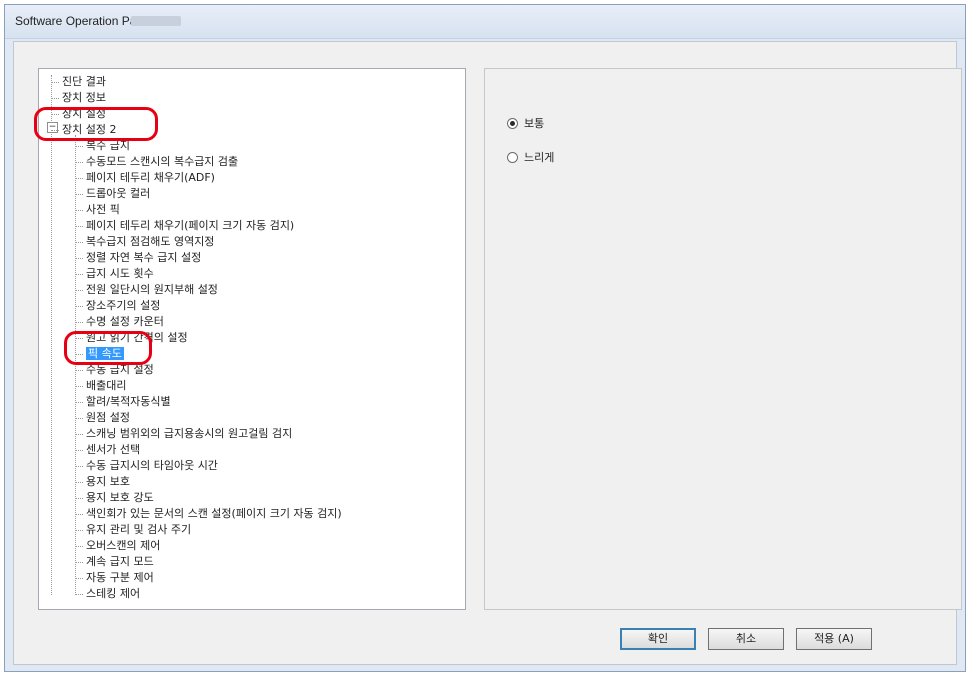 This screenshot has width=974, height=678. I want to click on tree-item-label: 스캐닝 범위외의 급지용송시의 원고걸림 검지, so click(189, 433).